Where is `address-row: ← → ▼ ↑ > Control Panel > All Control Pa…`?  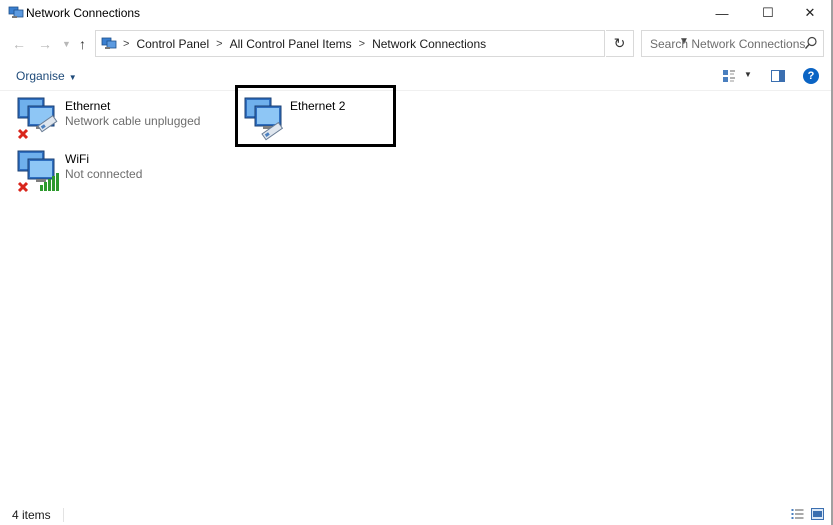 address-row: ← → ▼ ↑ > Control Panel > All Control Pa… is located at coordinates (415, 44).